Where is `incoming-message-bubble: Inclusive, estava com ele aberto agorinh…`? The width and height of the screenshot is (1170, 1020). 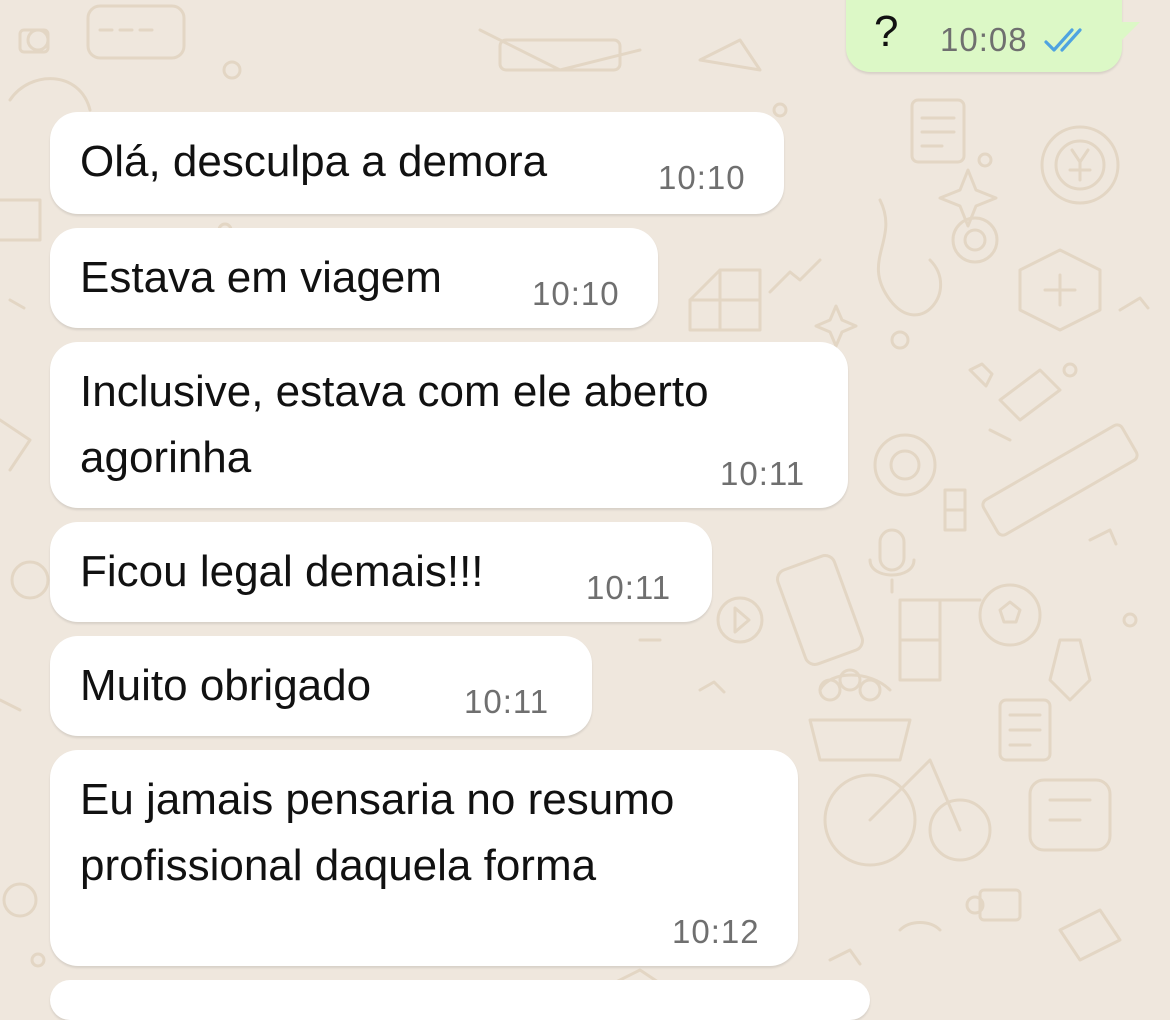 incoming-message-bubble: Inclusive, estava com ele aberto agorinh… is located at coordinates (449, 425).